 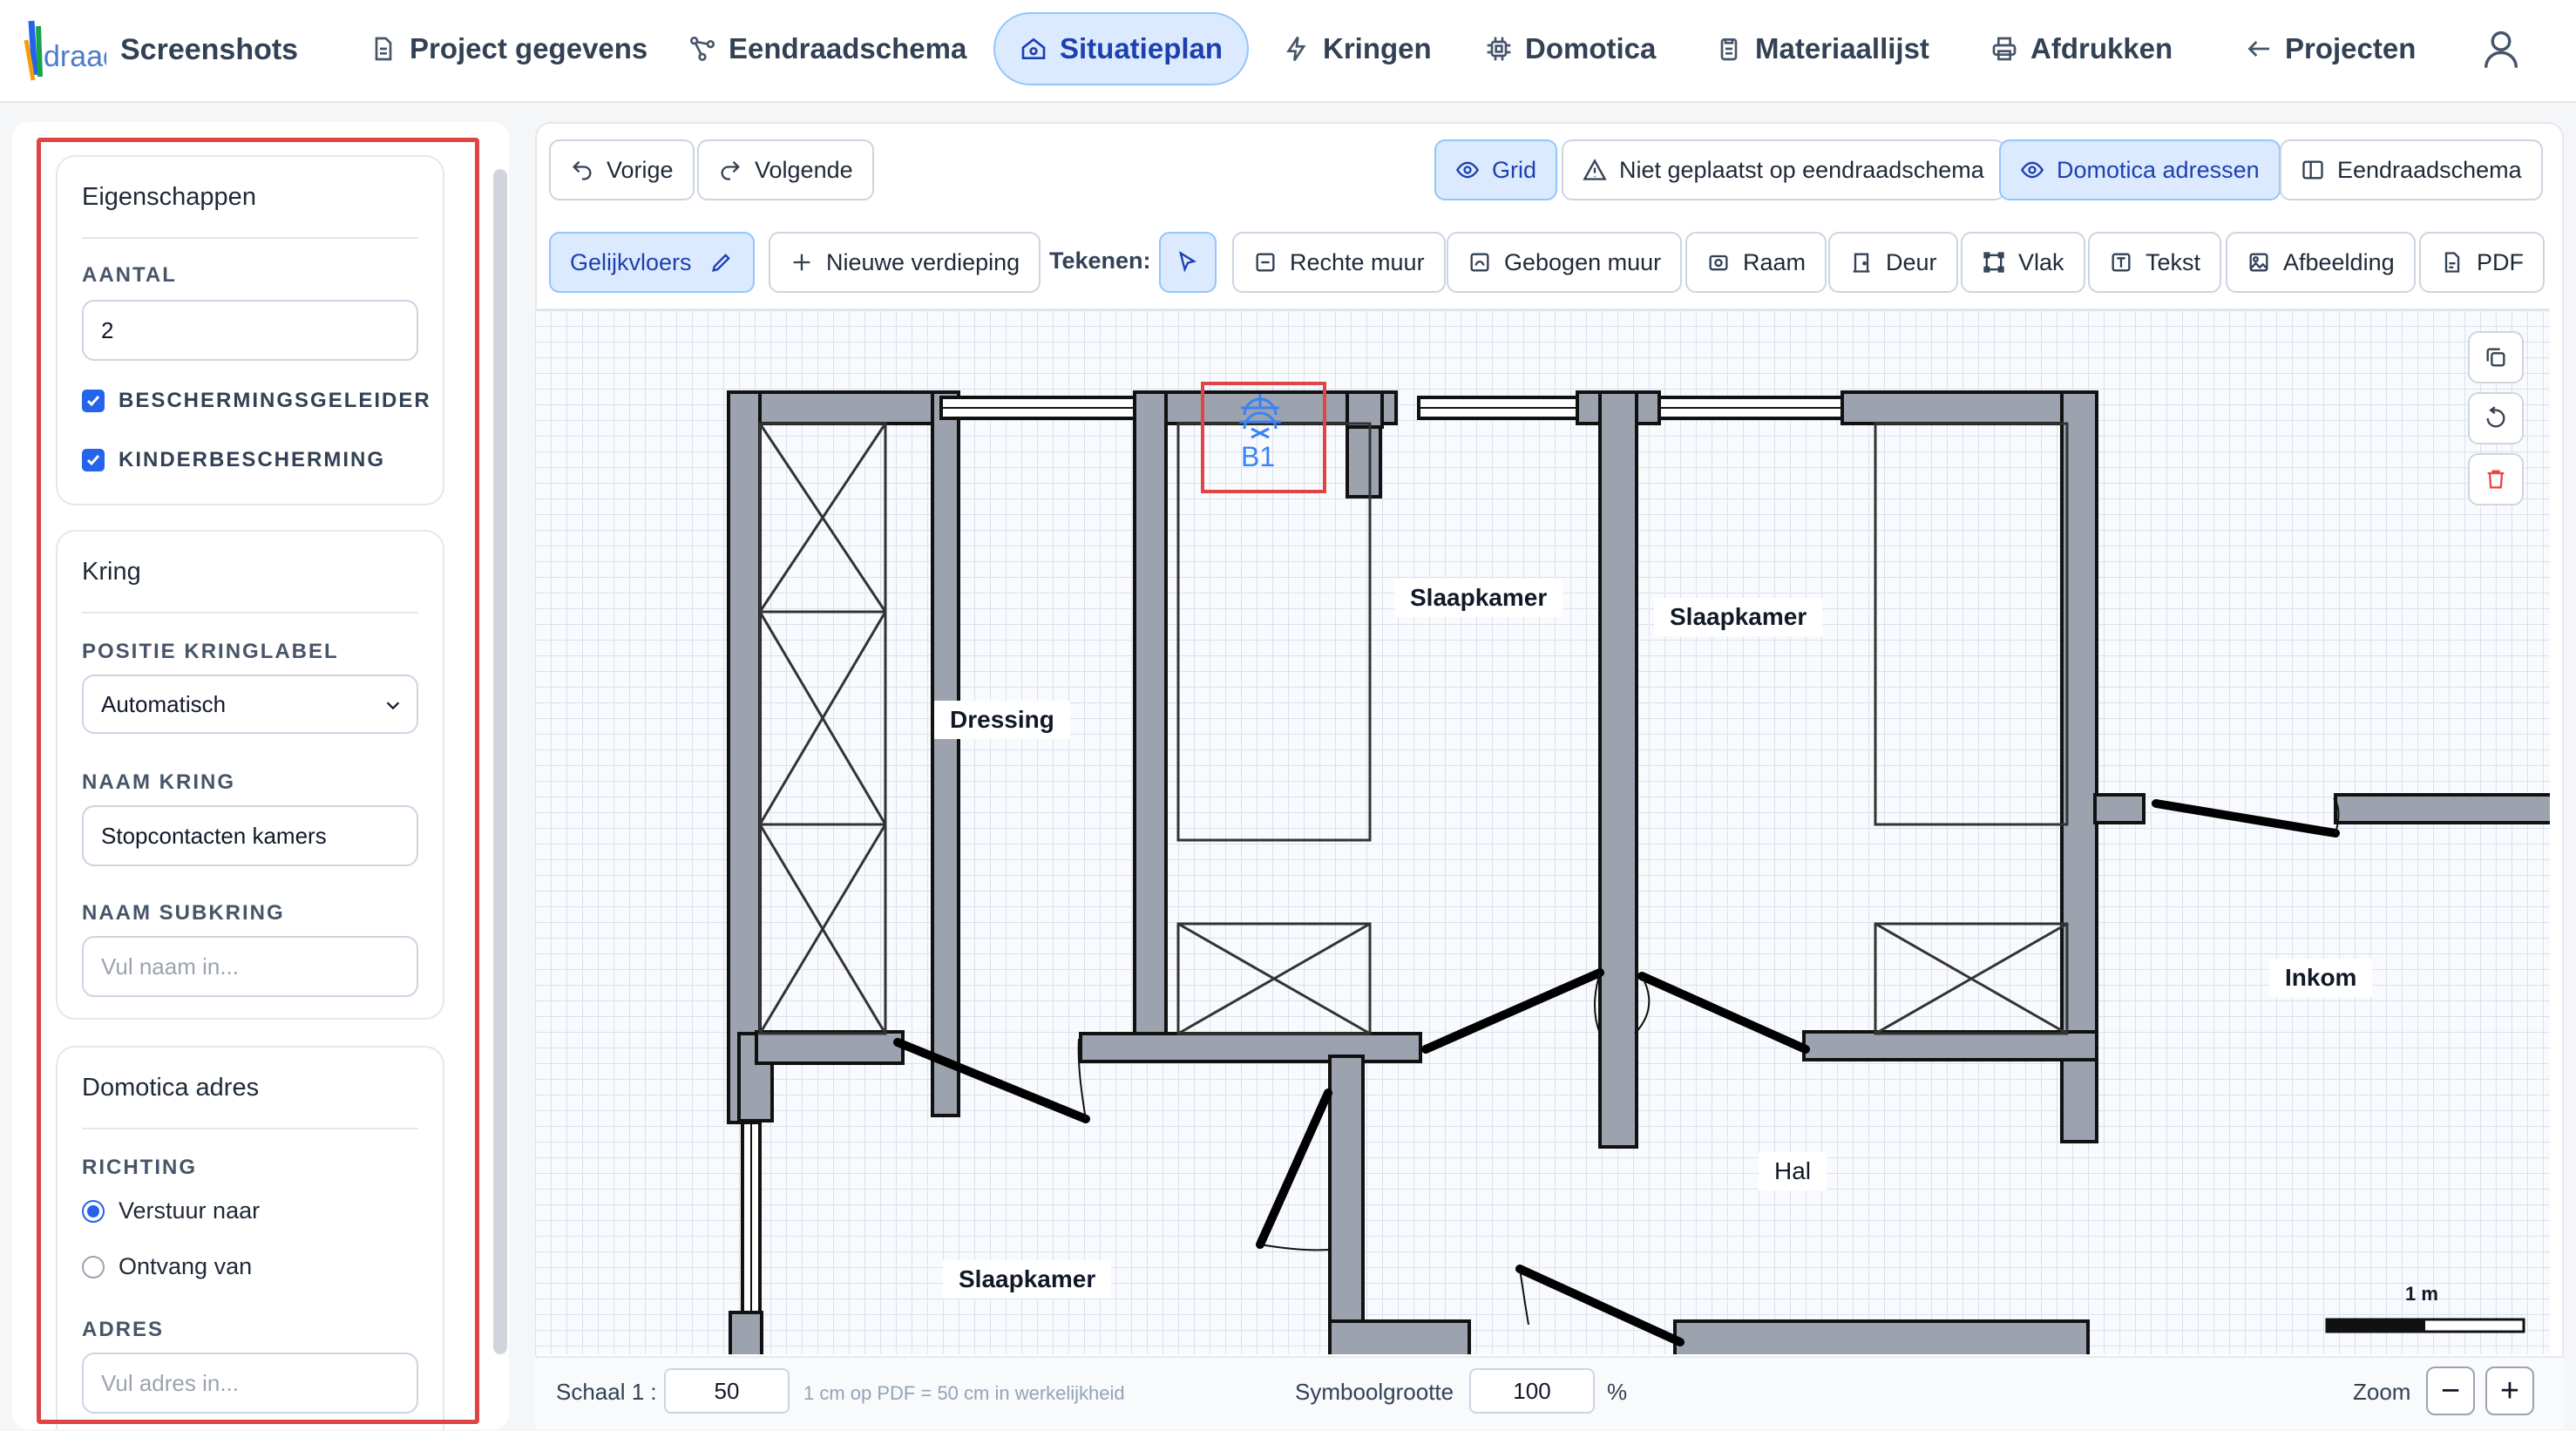 I want to click on nav-projecten: Projecten, so click(x=2330, y=48).